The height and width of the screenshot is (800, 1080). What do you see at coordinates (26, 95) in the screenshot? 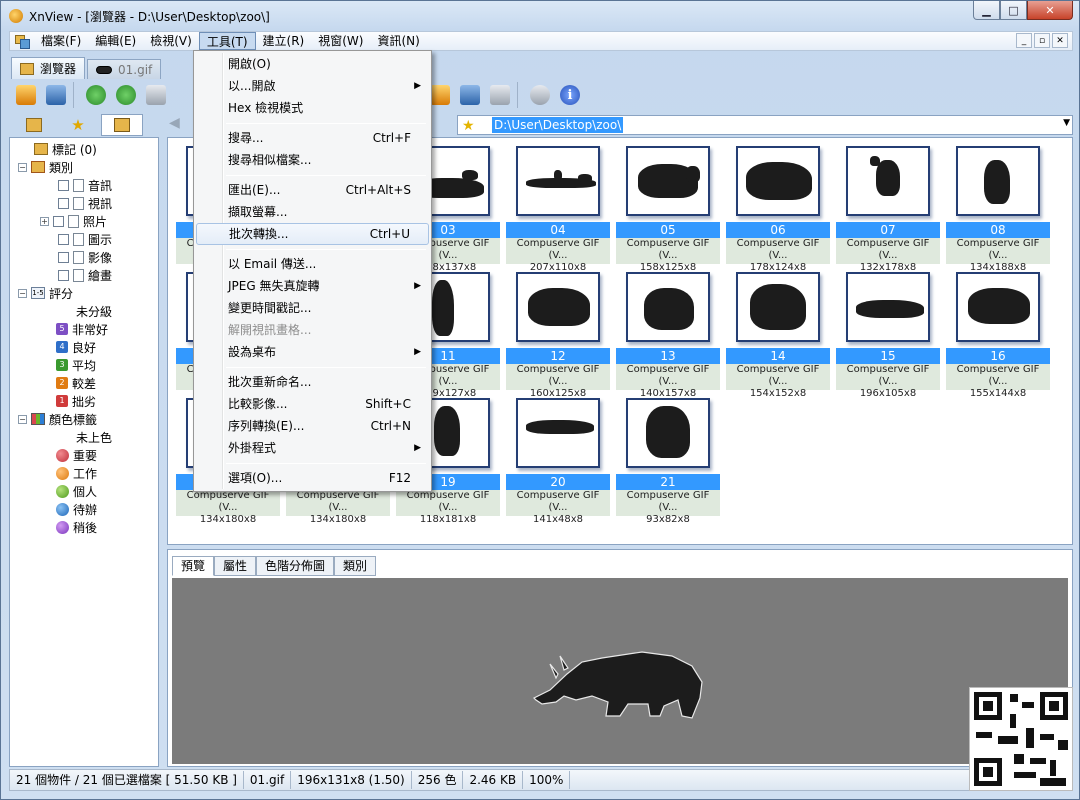
I see `open-image-button` at bounding box center [26, 95].